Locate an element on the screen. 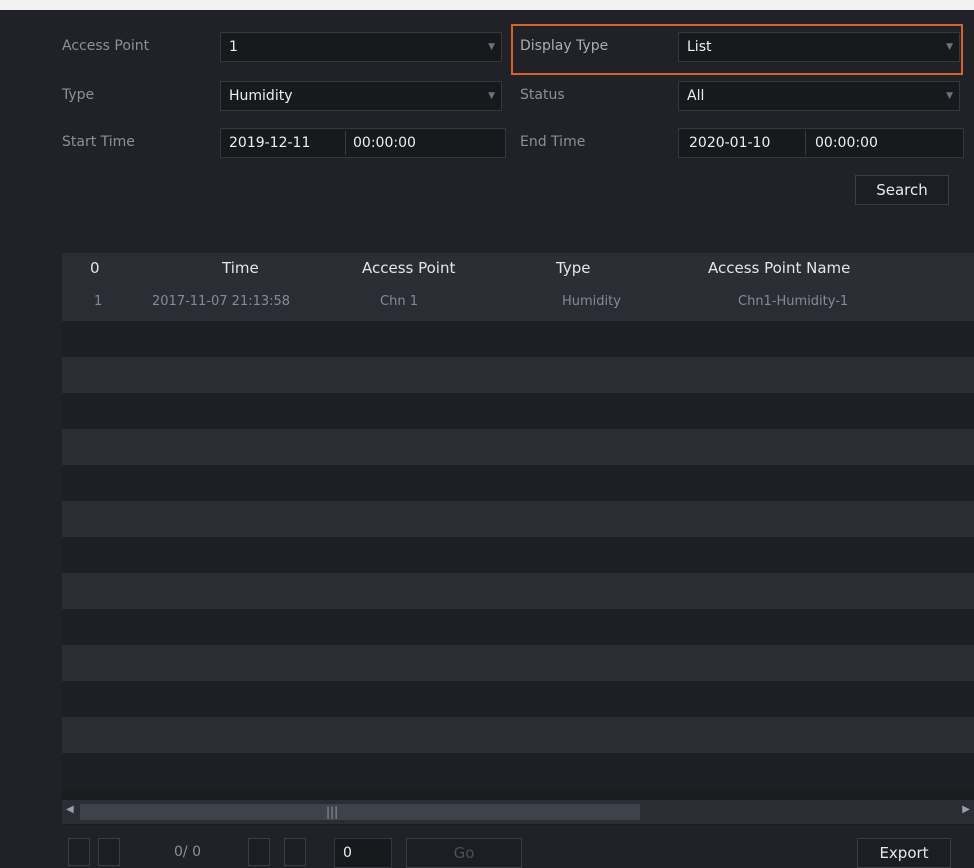  end-time-input: 2020-01-10 00:00:00 is located at coordinates (821, 143).